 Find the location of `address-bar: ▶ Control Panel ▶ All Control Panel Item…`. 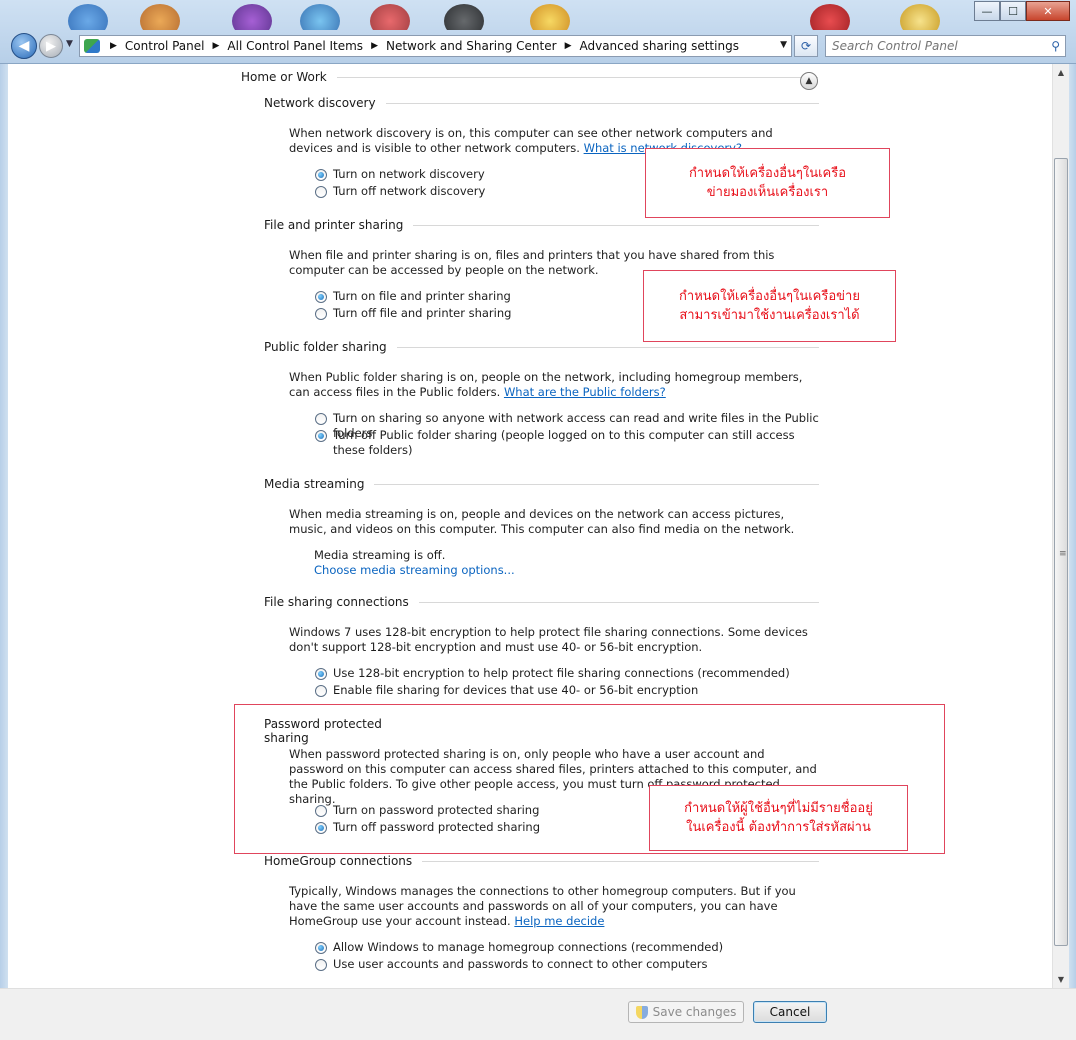

address-bar: ▶ Control Panel ▶ All Control Panel Item… is located at coordinates (435, 46).